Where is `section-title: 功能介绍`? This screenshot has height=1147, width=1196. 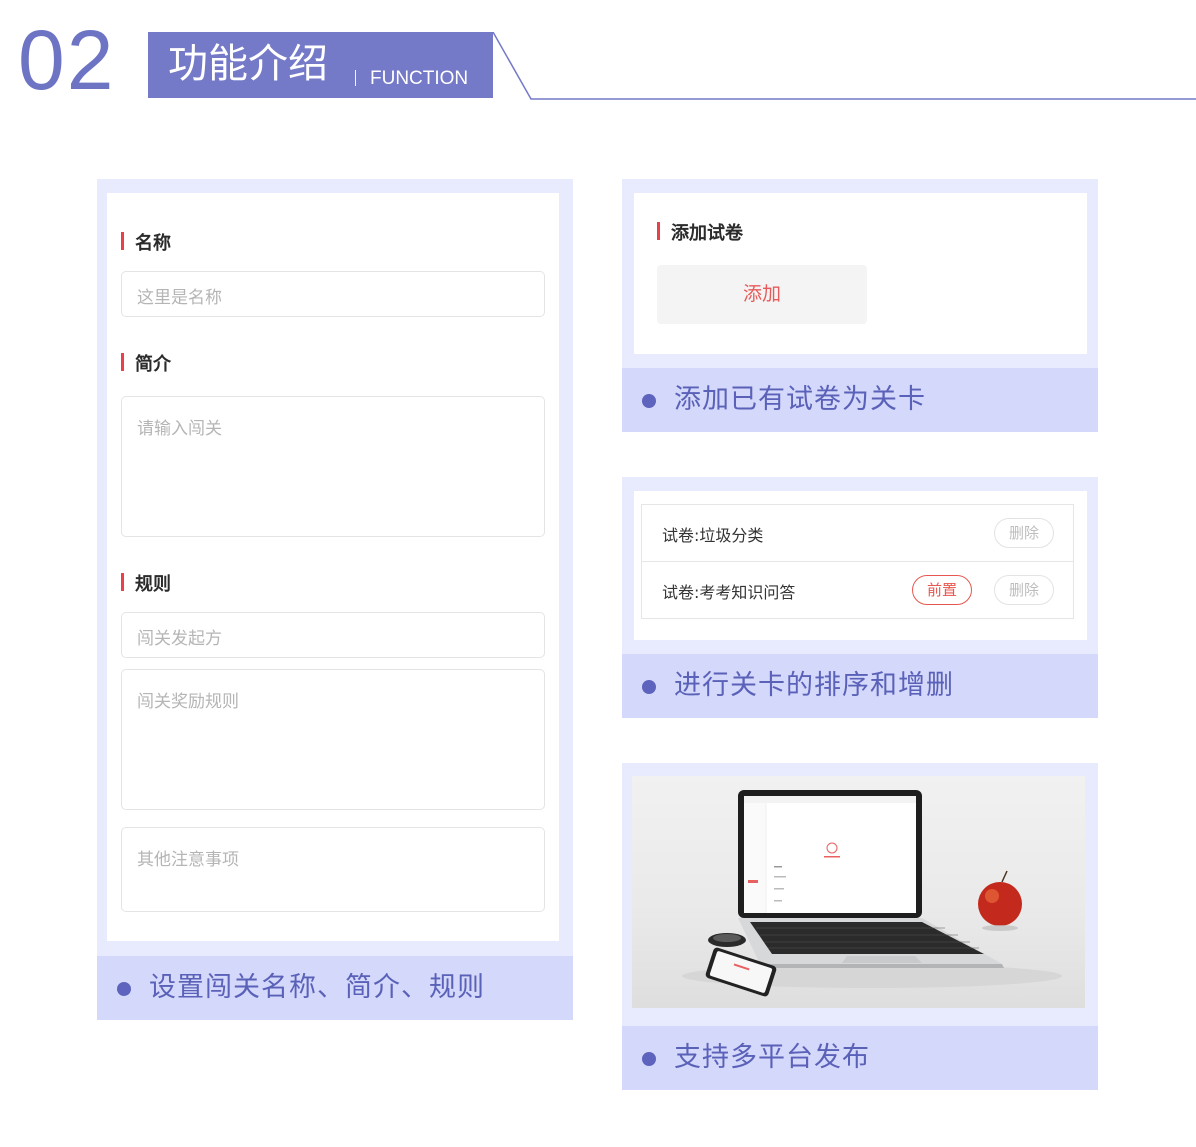
section-title: 功能介绍 is located at coordinates (248, 64).